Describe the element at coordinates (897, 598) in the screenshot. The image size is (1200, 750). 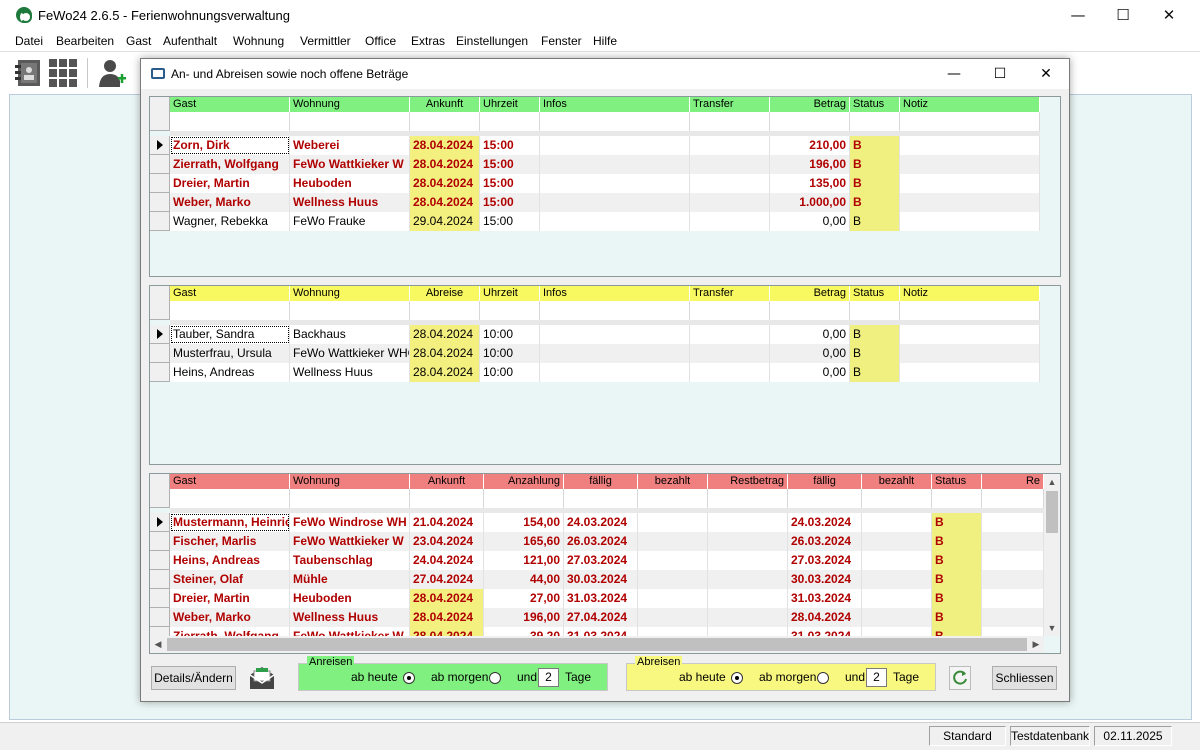
I see `remaining-paid-cell` at that location.